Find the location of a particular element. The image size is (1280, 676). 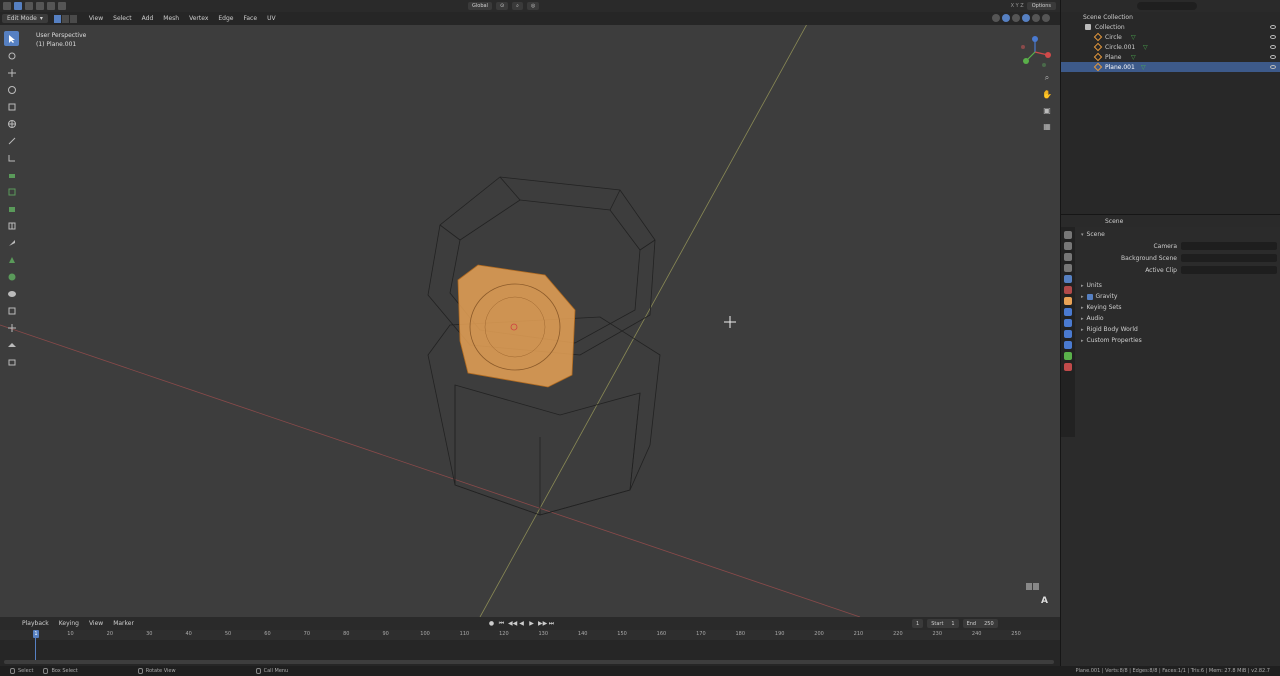

section-custom-properties: ▸ Custom Properties is located at coordinates (1178, 340).